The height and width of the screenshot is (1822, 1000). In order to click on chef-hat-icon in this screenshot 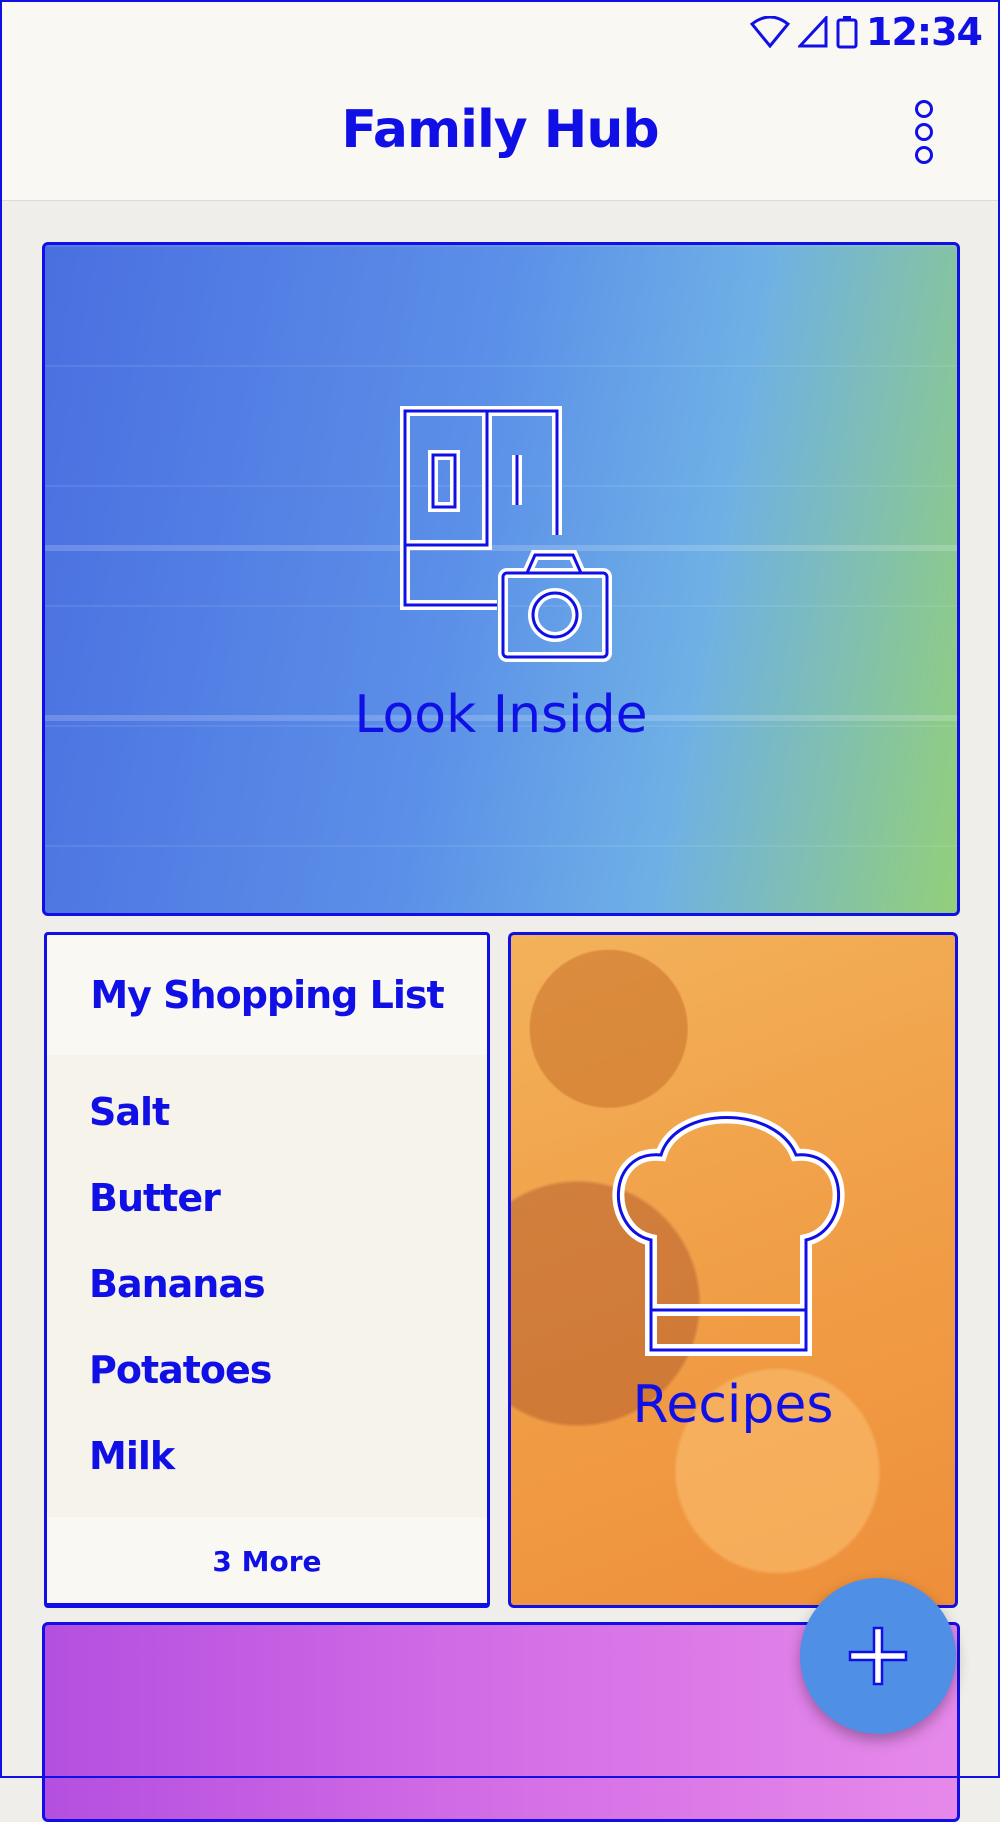, I will do `click(728, 1233)`.